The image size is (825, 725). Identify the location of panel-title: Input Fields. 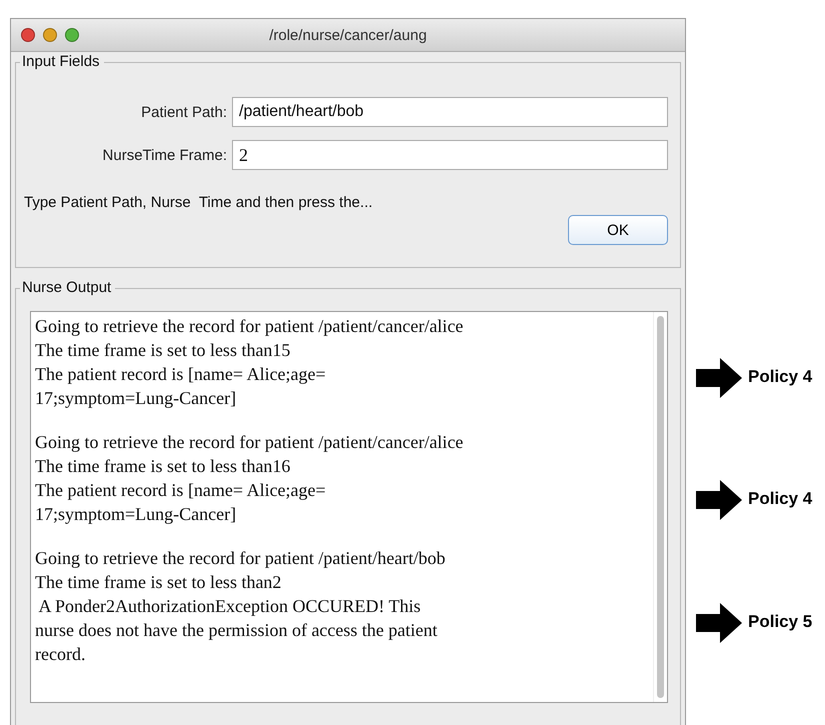
(62, 61).